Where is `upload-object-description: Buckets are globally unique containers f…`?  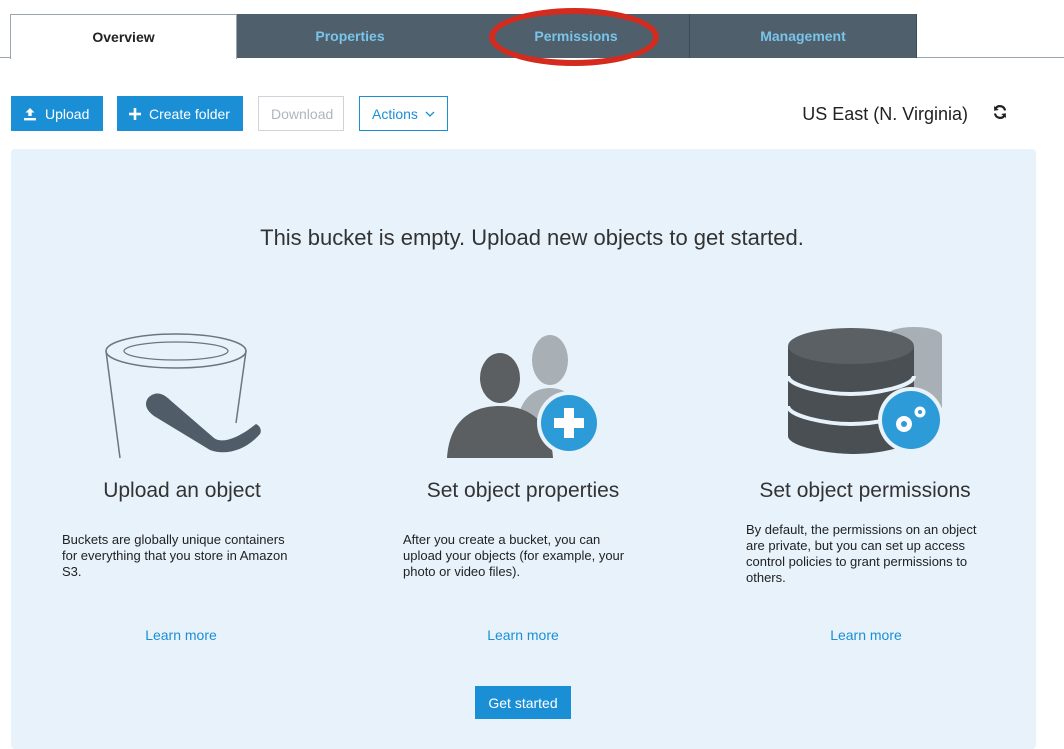 upload-object-description: Buckets are globally unique containers f… is located at coordinates (175, 555).